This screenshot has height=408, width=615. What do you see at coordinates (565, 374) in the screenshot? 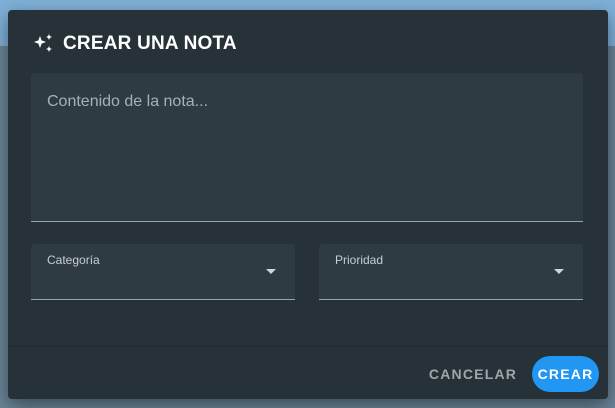
I see `create-button: CREAR` at bounding box center [565, 374].